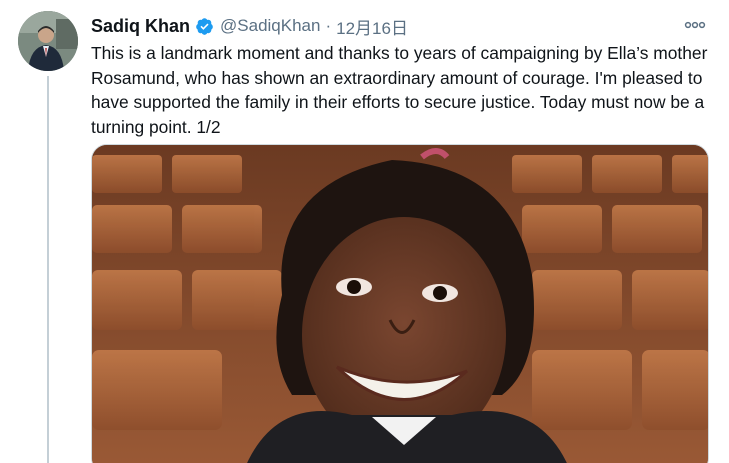 The height and width of the screenshot is (463, 729). What do you see at coordinates (695, 25) in the screenshot?
I see `more-options-icon` at bounding box center [695, 25].